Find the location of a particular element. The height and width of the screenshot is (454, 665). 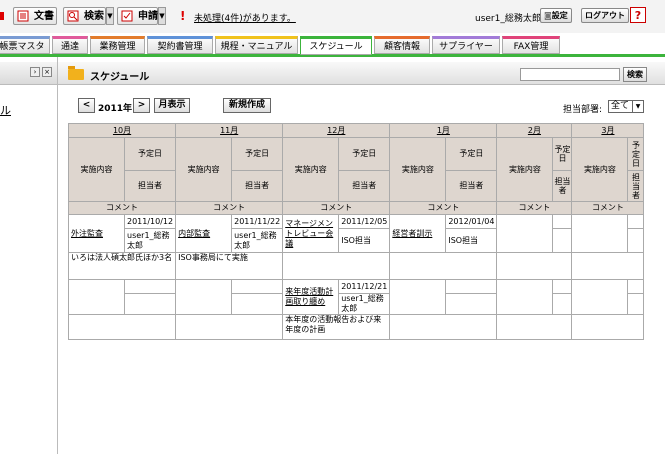

expand-icon: › is located at coordinates (35, 72).